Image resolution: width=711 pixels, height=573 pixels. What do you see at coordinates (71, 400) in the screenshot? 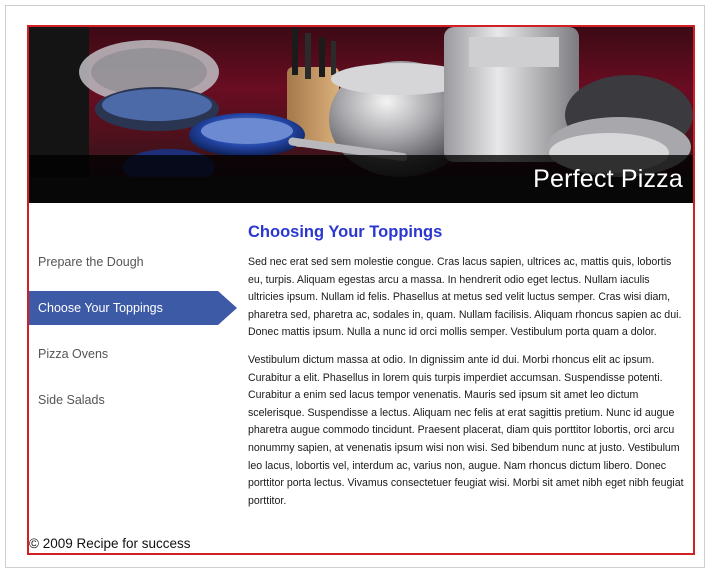
I see `nav-item-label: Side Salads` at bounding box center [71, 400].